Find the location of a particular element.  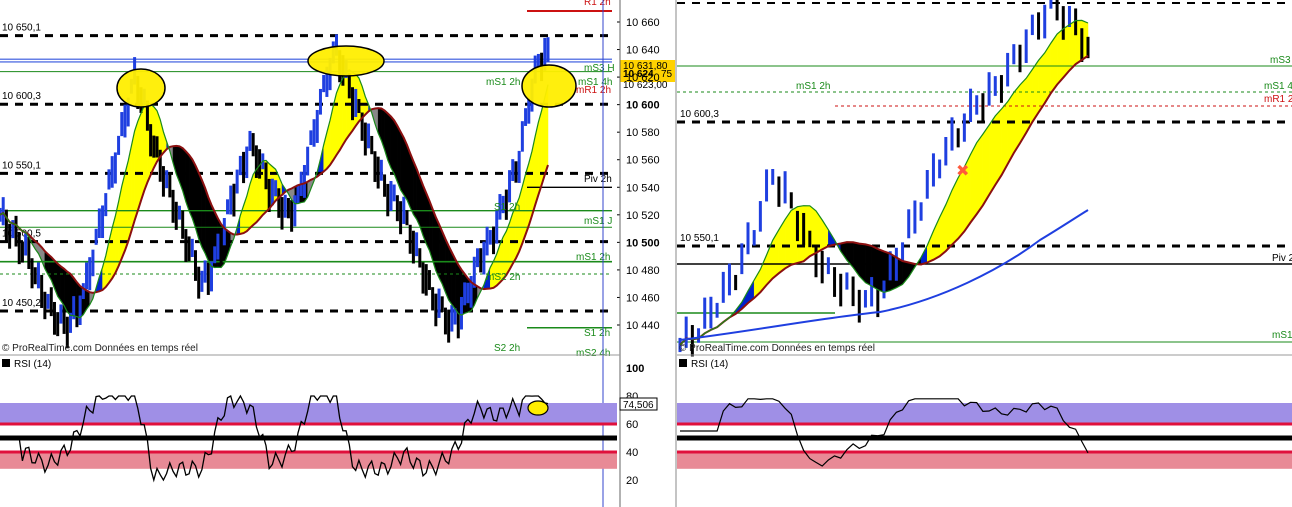

right-pivot-label: mS3 is located at coordinates (1280, 60).